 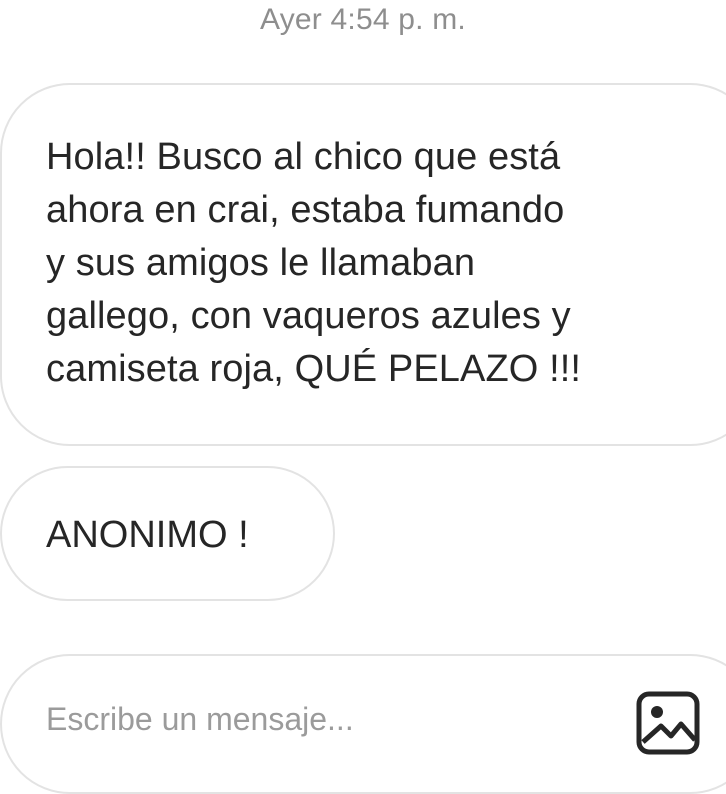 I want to click on message-input, so click(x=326, y=719).